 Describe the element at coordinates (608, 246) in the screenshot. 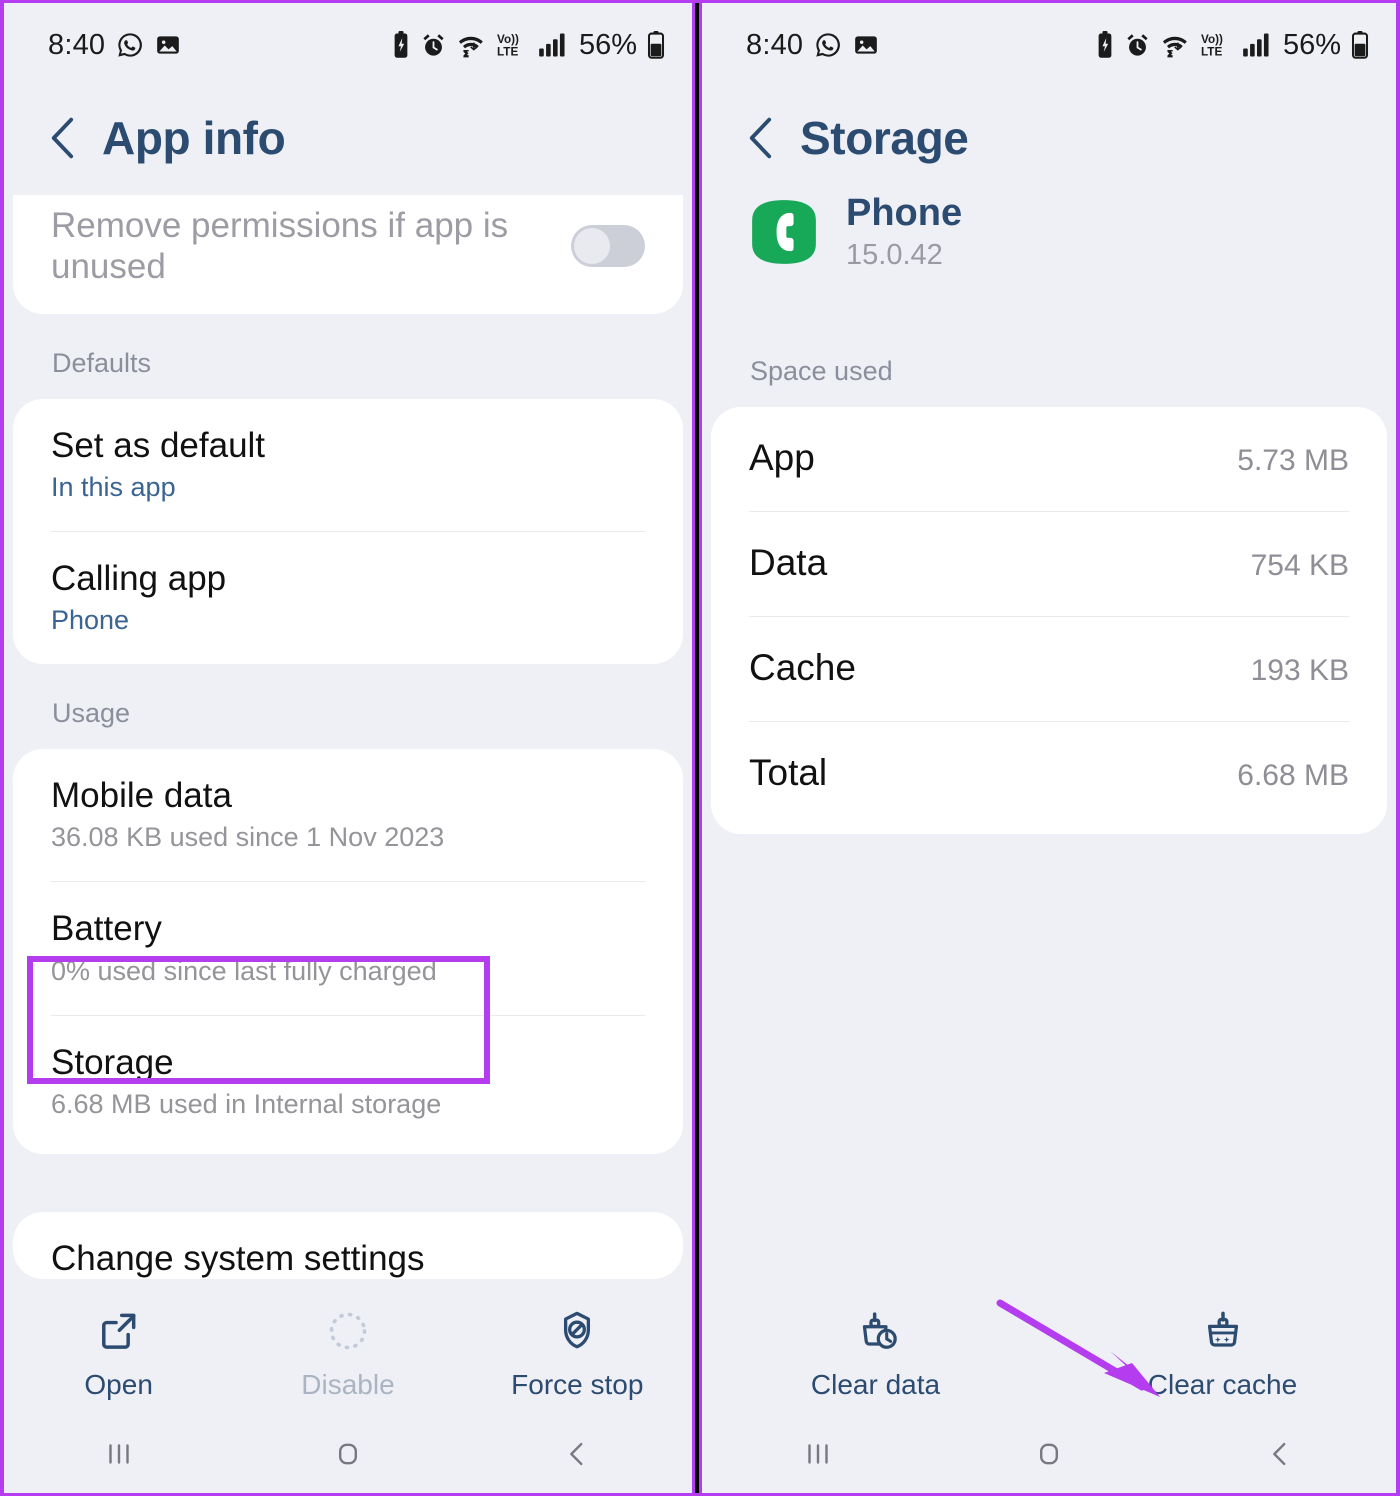

I see `remove-permissions-toggle` at that location.